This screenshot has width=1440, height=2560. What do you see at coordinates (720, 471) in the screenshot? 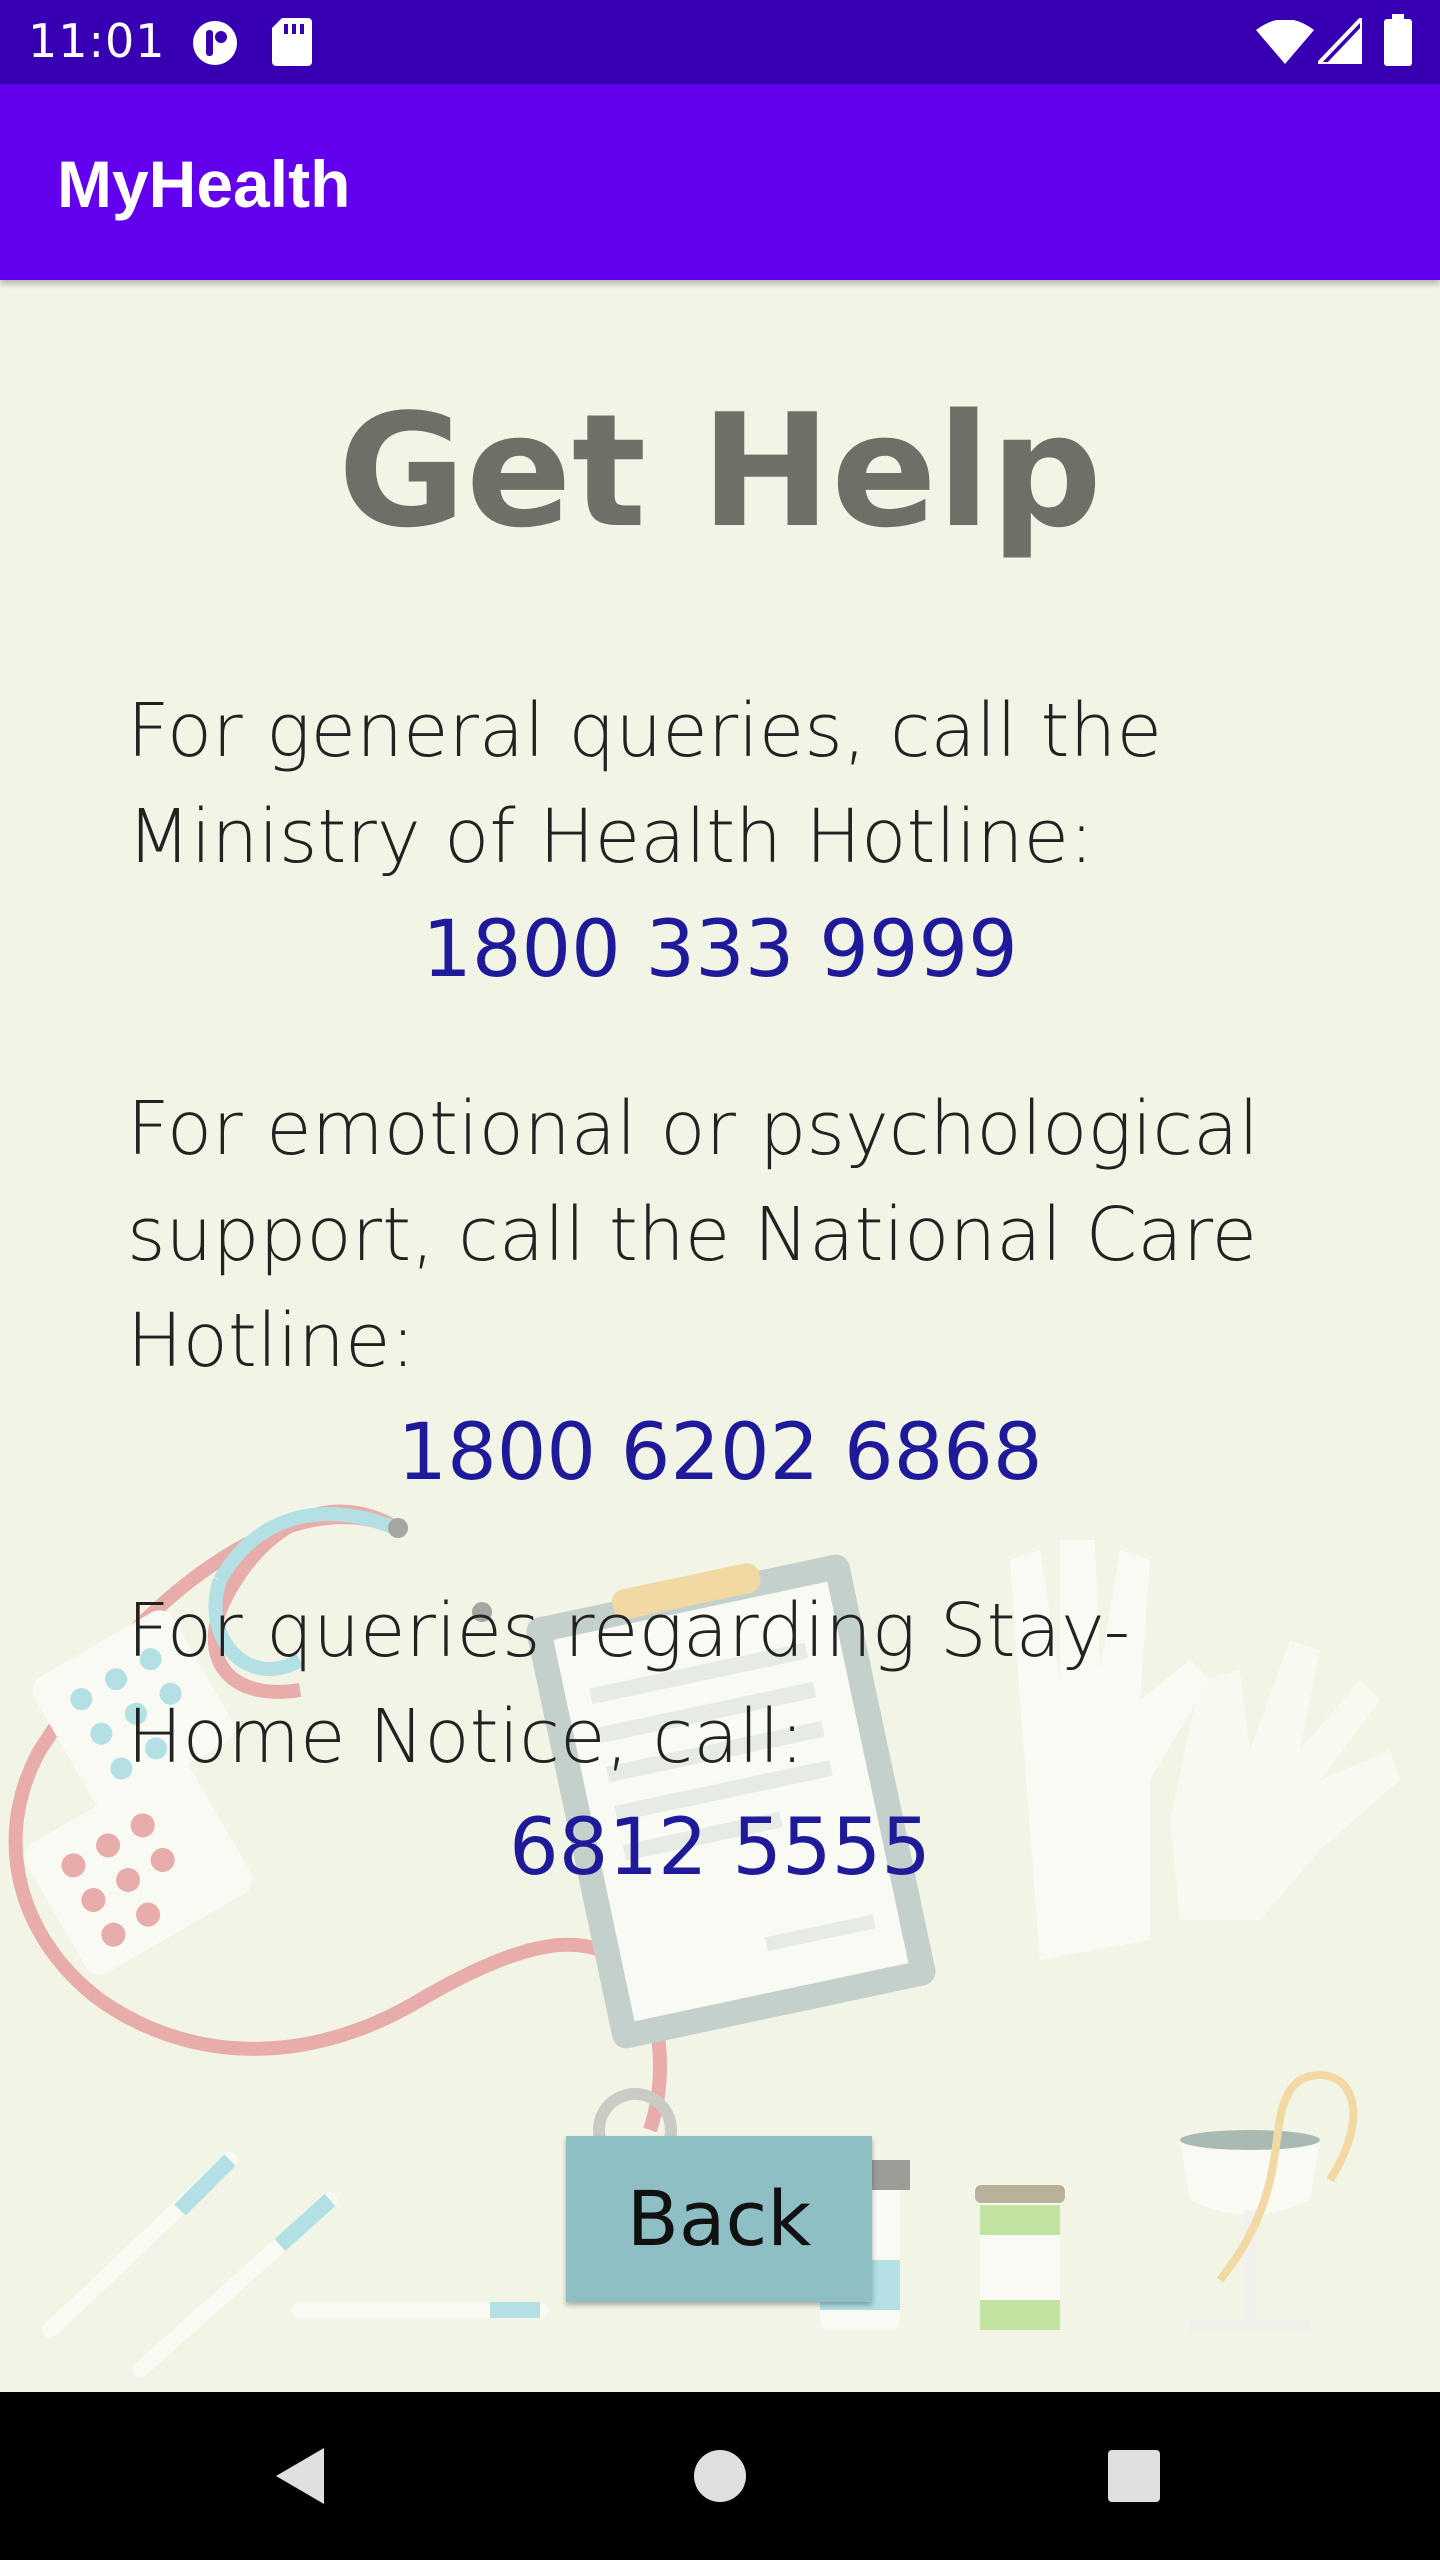
I see `page-title: Get Help` at bounding box center [720, 471].